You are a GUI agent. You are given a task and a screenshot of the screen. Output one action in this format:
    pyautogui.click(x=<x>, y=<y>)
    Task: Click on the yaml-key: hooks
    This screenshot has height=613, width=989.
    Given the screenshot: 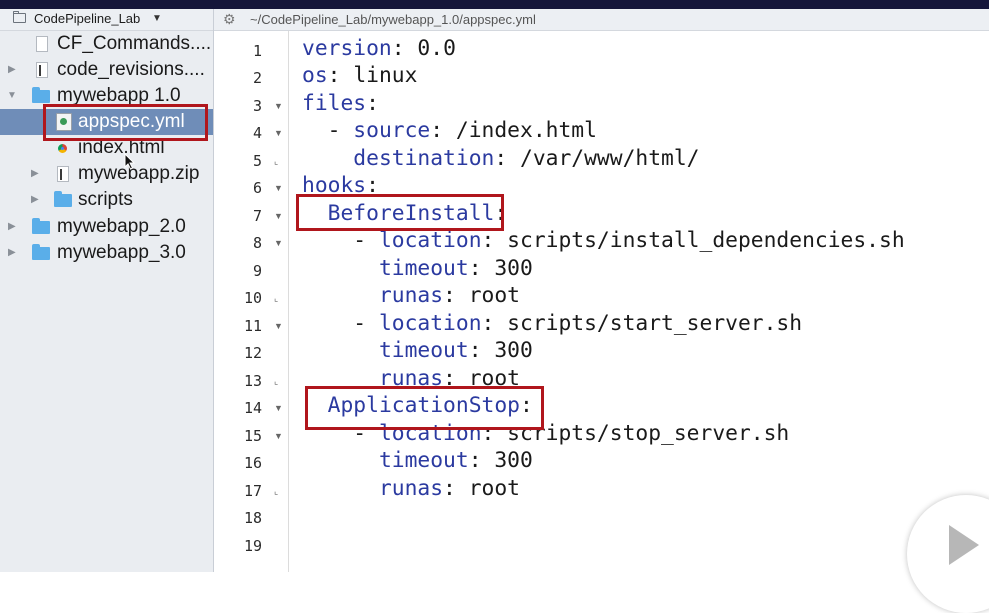 What is the action you would take?
    pyautogui.click(x=334, y=185)
    